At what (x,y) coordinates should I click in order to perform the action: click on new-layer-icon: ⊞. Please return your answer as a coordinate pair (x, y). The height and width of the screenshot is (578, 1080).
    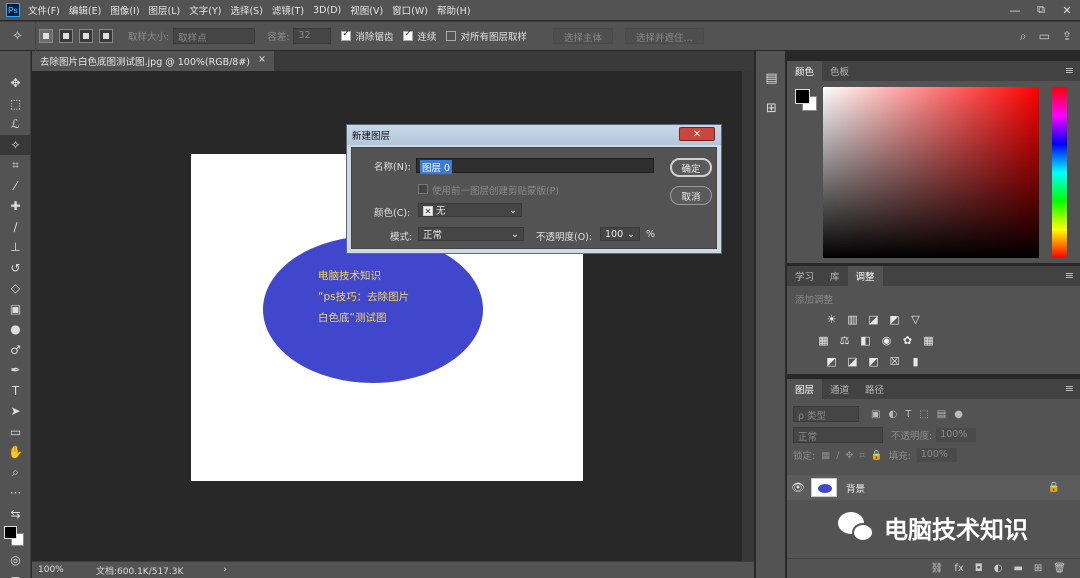
    Looking at the image, I should click on (1038, 568).